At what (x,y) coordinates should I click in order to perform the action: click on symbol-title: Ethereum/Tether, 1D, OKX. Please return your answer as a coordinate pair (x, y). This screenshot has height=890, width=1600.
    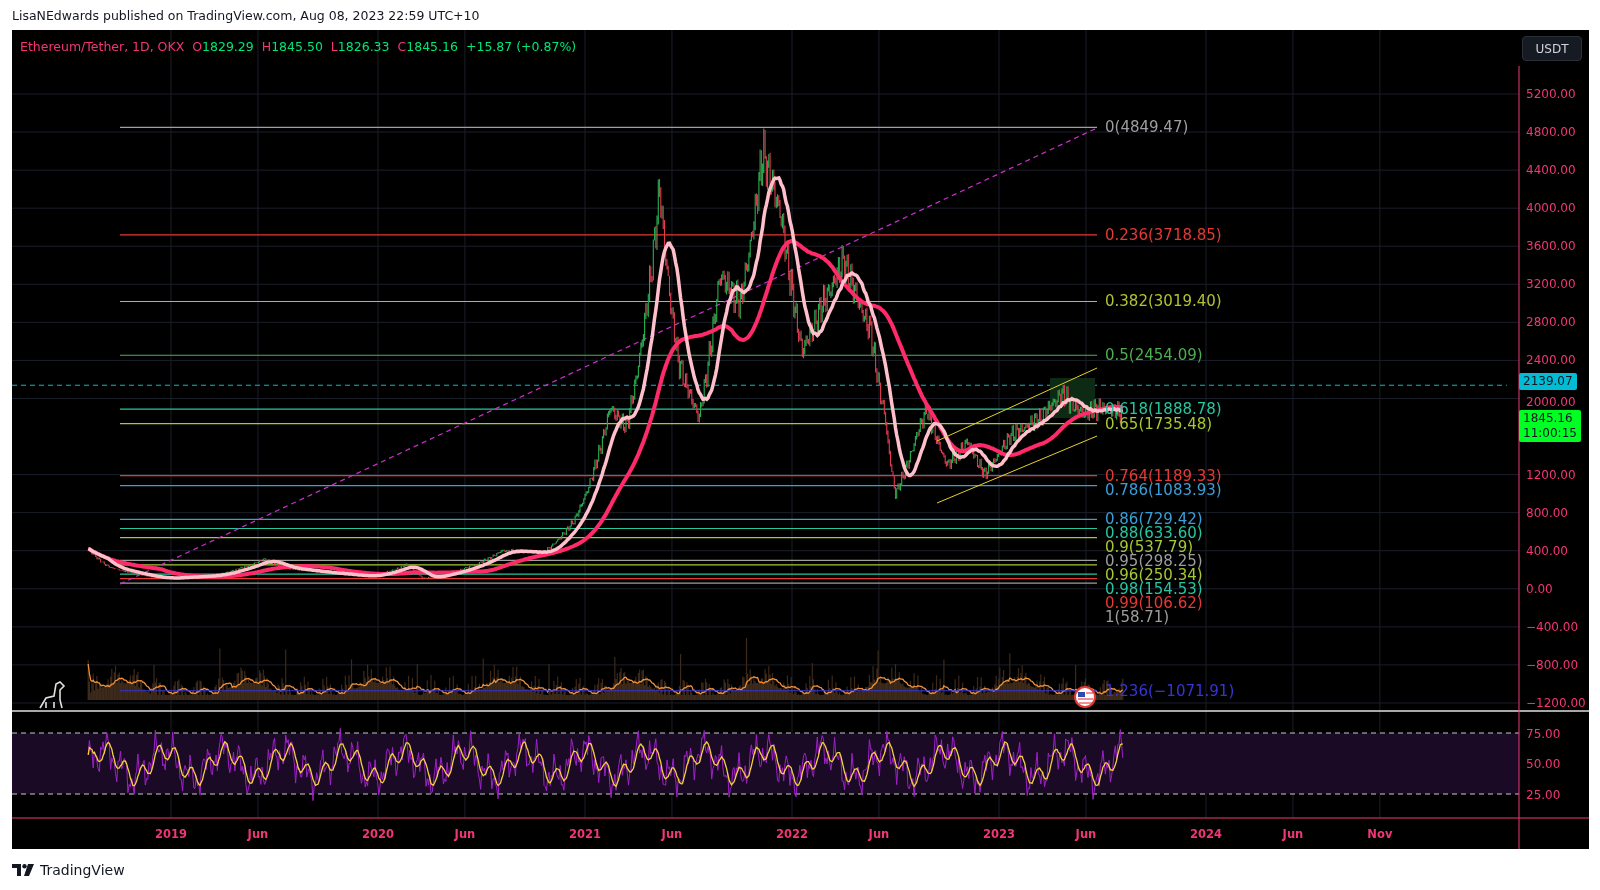
    Looking at the image, I should click on (102, 46).